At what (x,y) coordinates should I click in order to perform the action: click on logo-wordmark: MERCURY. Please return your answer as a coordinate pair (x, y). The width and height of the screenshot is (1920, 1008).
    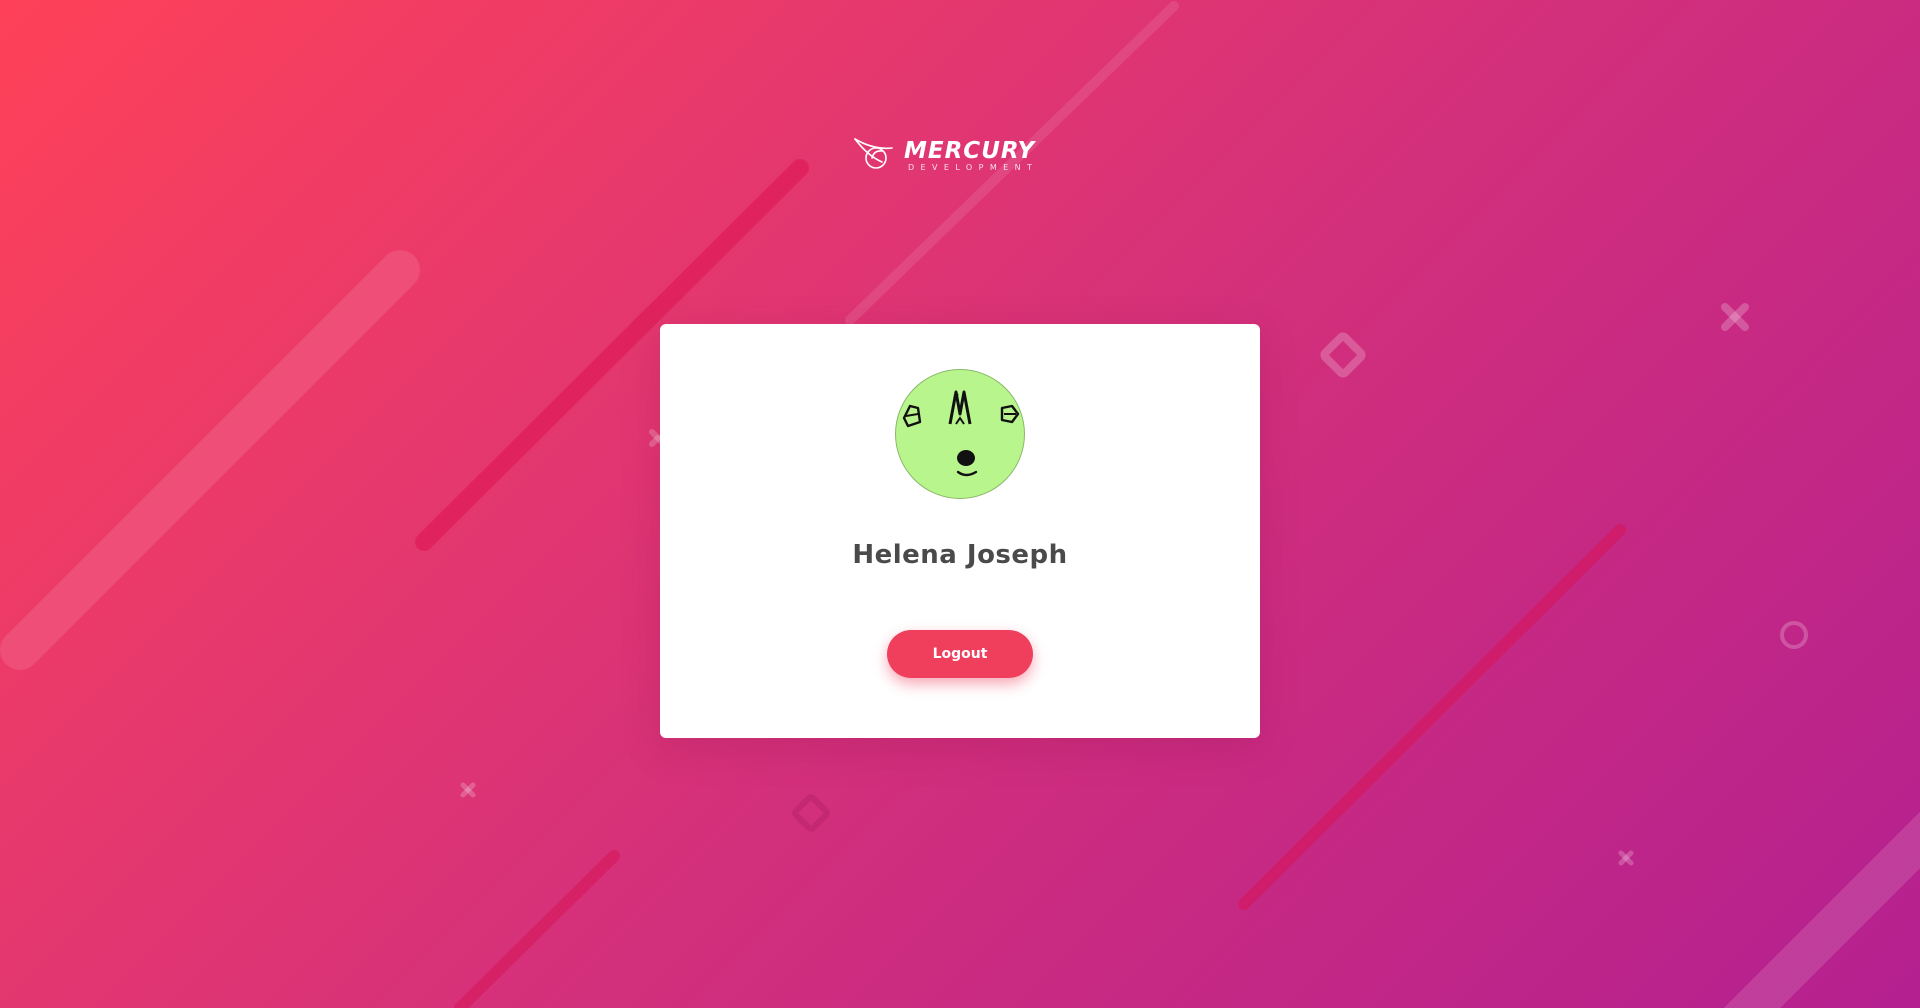
    Looking at the image, I should click on (970, 151).